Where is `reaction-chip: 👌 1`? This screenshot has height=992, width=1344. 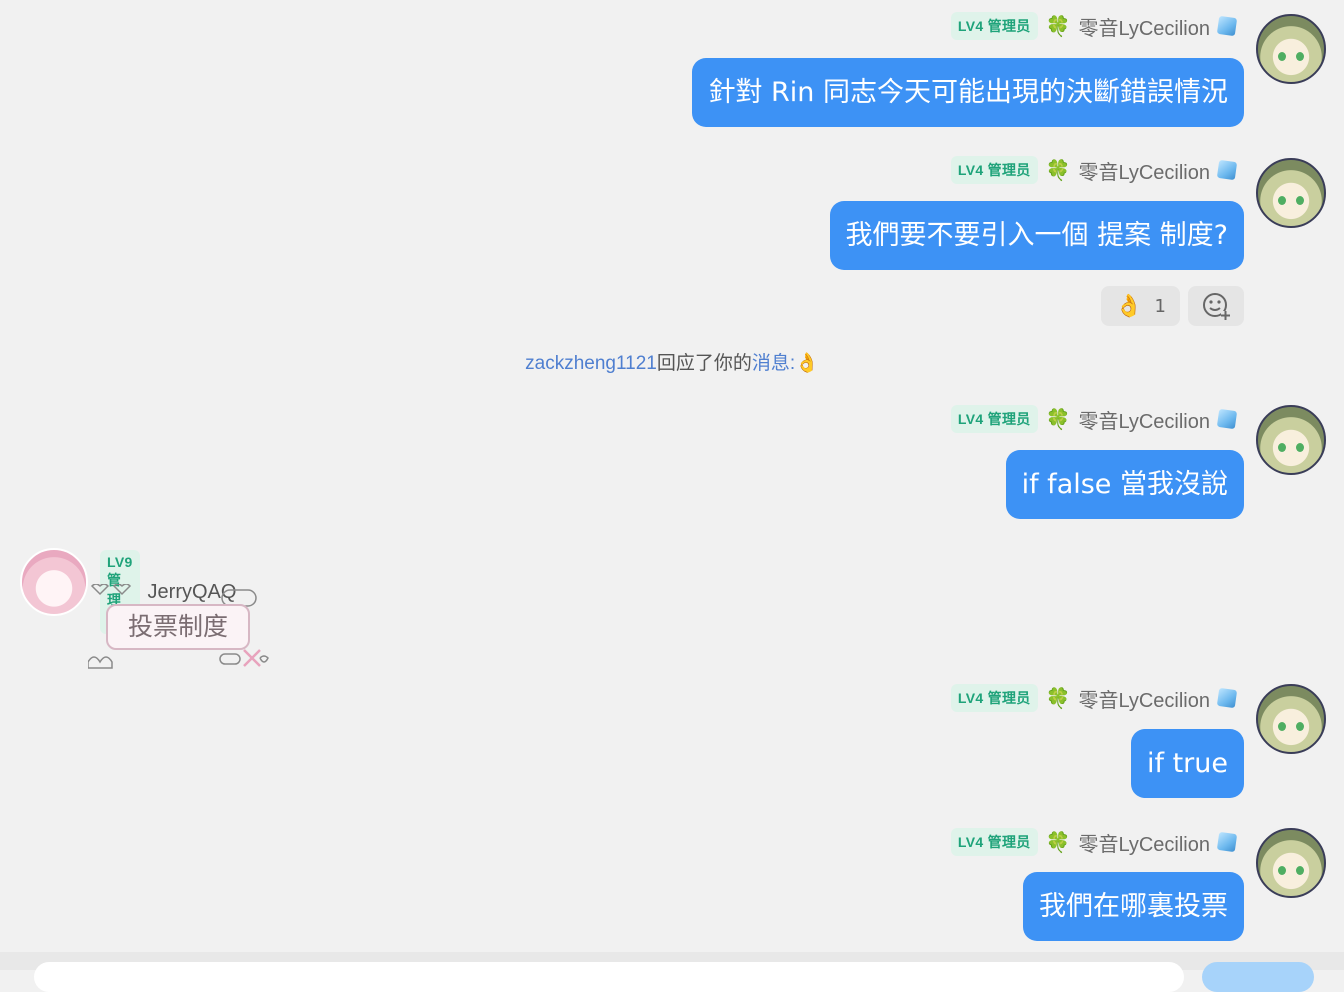 reaction-chip: 👌 1 is located at coordinates (1140, 306).